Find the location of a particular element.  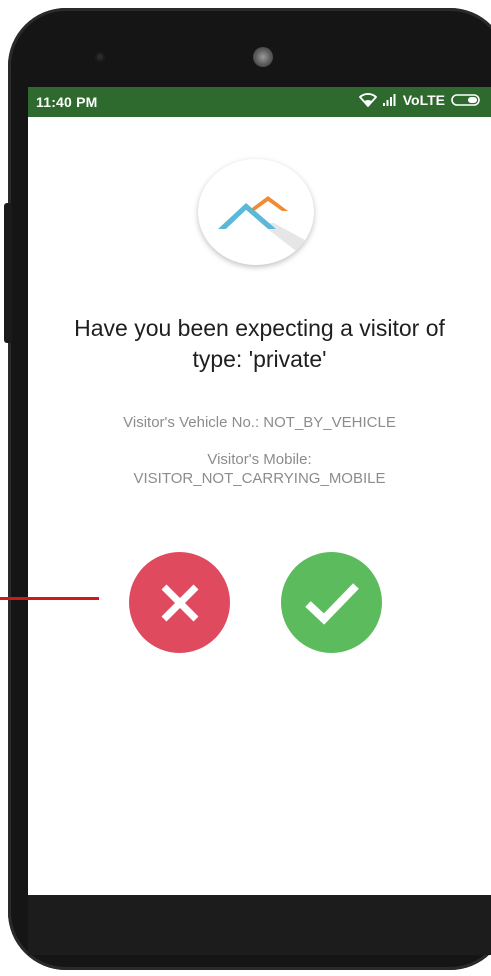

status-icons: VoLTE is located at coordinates (419, 100).